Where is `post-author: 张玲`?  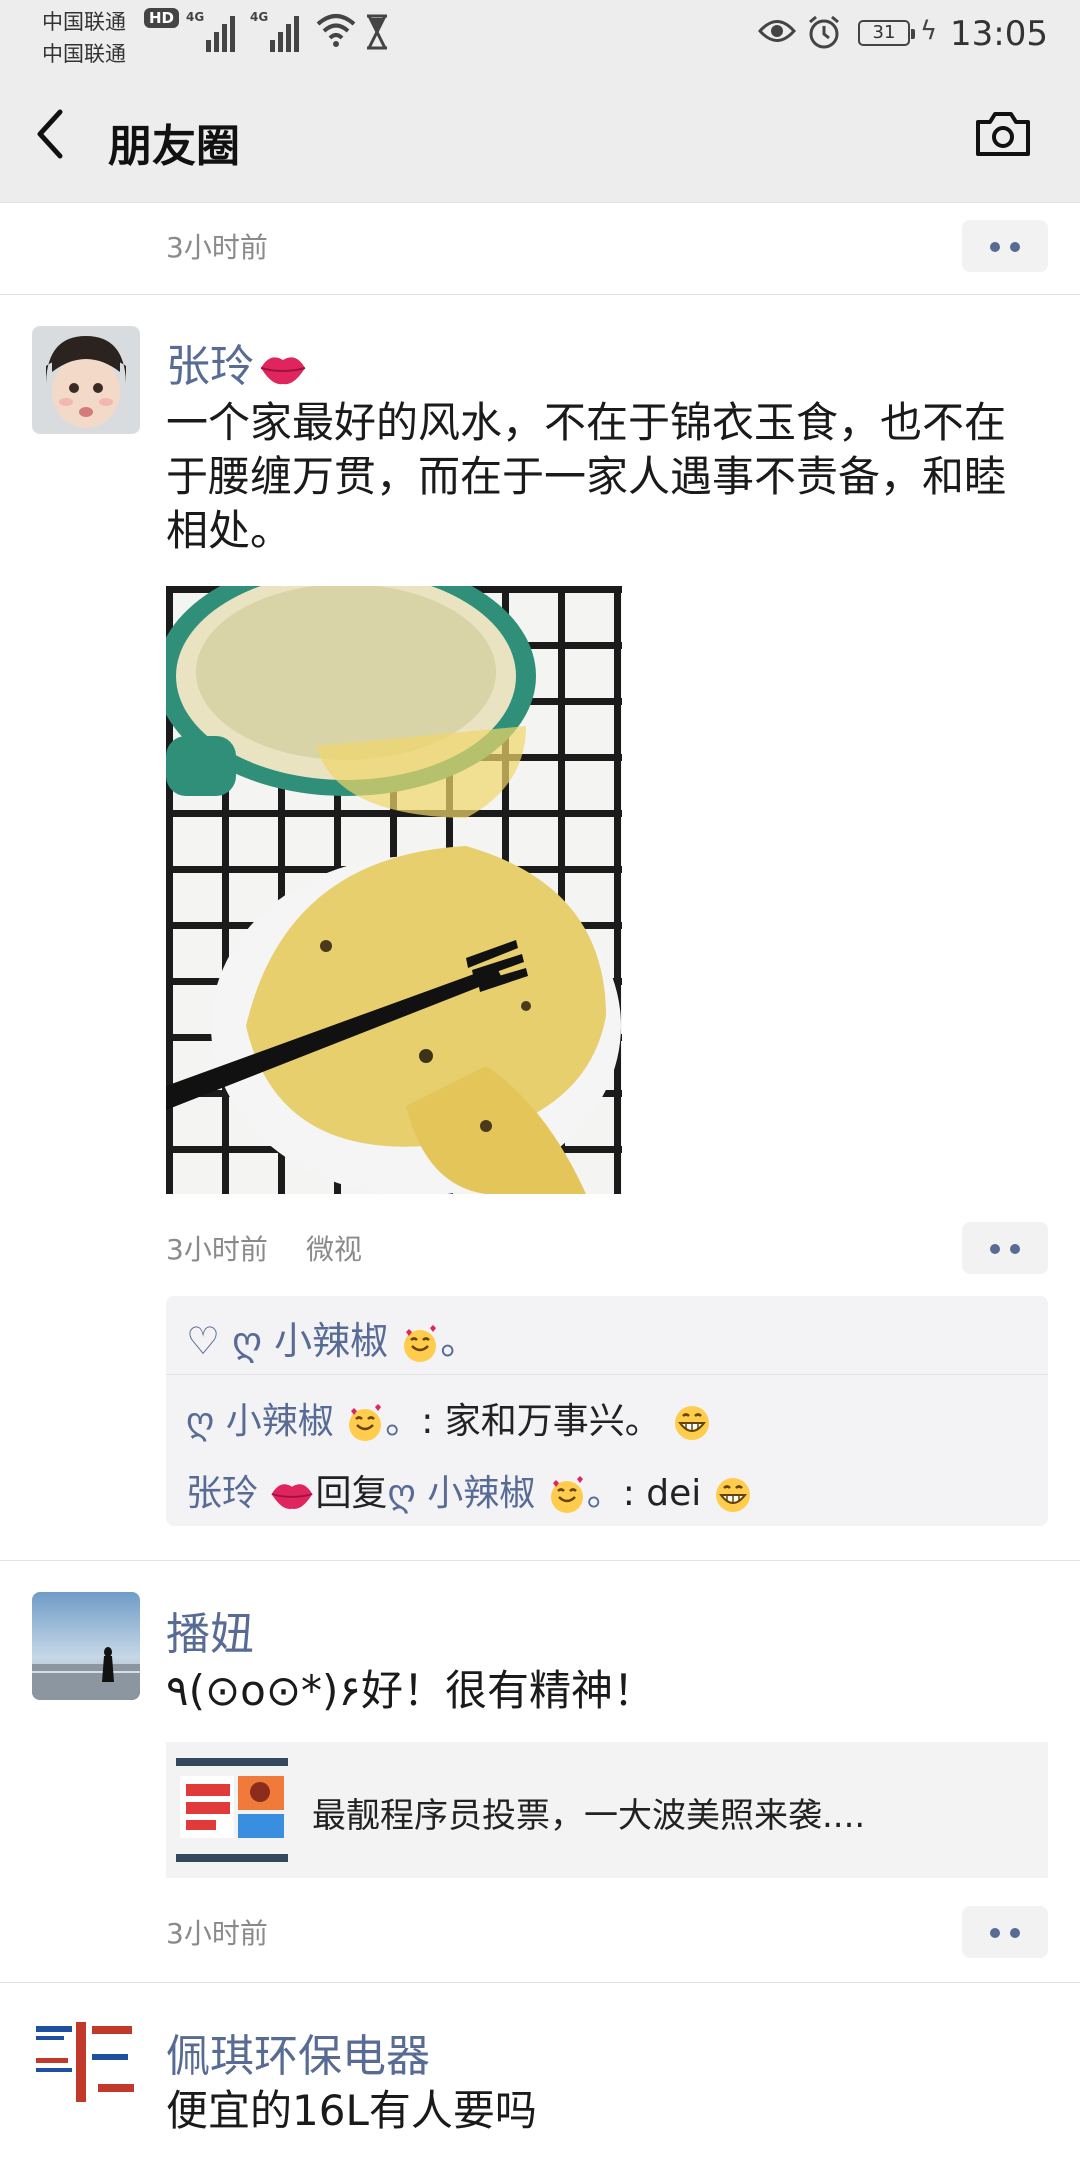 post-author: 张玲 is located at coordinates (237, 362).